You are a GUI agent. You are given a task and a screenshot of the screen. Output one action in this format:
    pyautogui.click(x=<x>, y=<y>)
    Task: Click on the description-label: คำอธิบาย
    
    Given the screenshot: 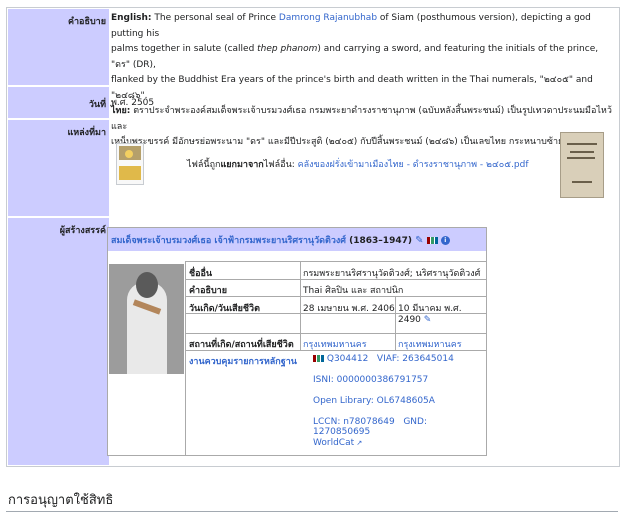 What is the action you would take?
    pyautogui.click(x=58, y=47)
    